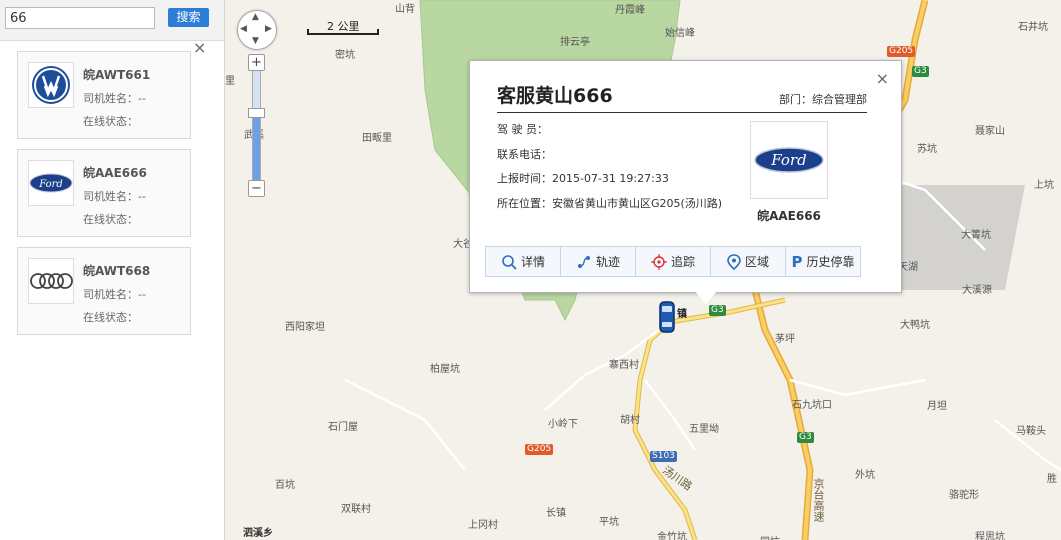 The width and height of the screenshot is (1061, 540). What do you see at coordinates (117, 271) in the screenshot?
I see `vehicle-plate: 皖AWT668` at bounding box center [117, 271].